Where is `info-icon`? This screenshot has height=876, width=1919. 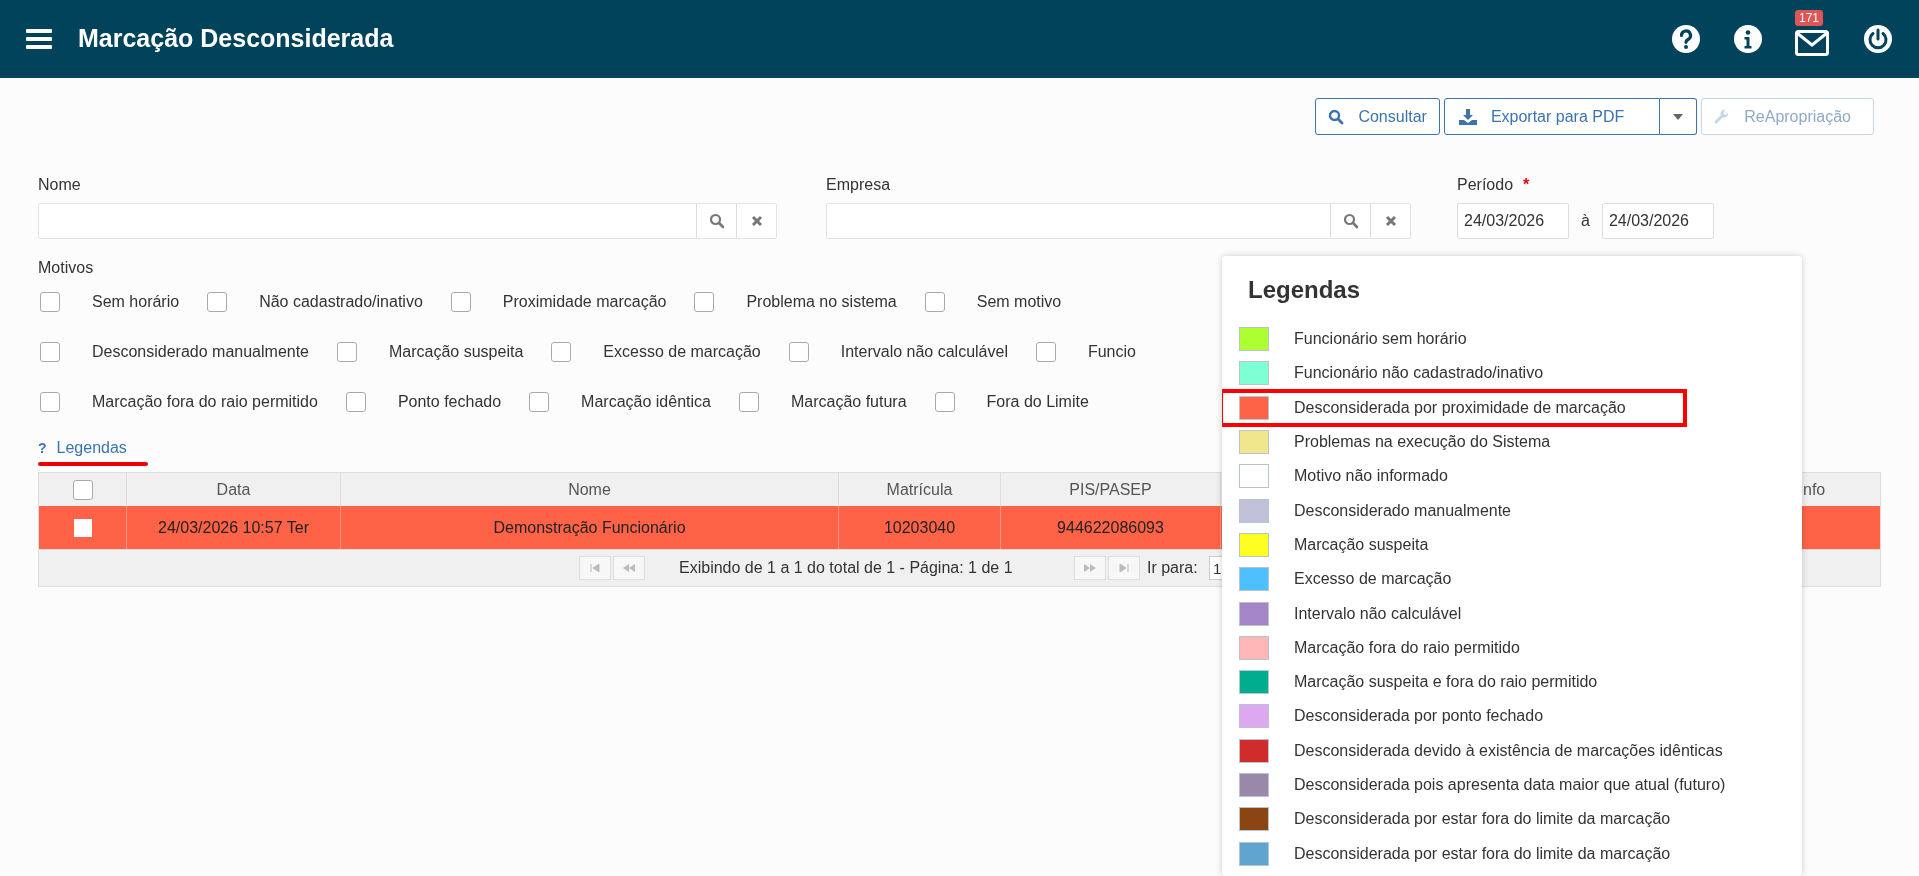
info-icon is located at coordinates (1748, 39).